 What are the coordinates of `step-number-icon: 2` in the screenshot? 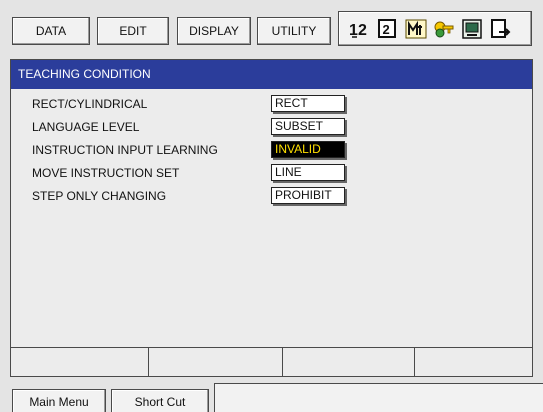 It's located at (388, 29).